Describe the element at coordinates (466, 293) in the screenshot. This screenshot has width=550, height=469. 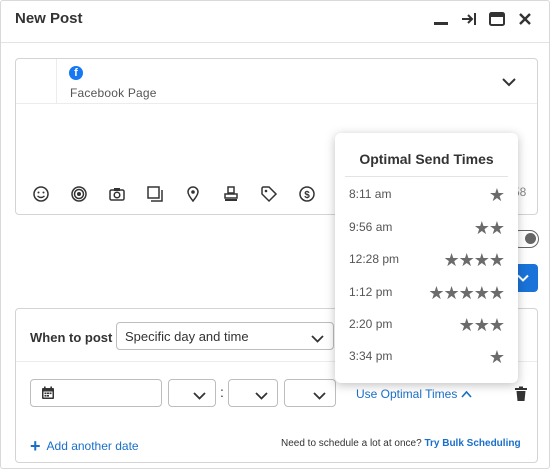
I see `star-rating-icon: ★★★★★` at that location.